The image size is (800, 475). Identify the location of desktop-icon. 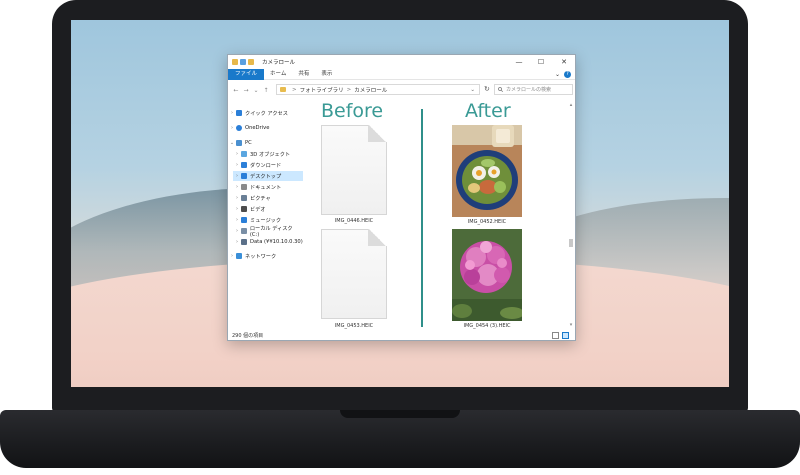
(244, 176).